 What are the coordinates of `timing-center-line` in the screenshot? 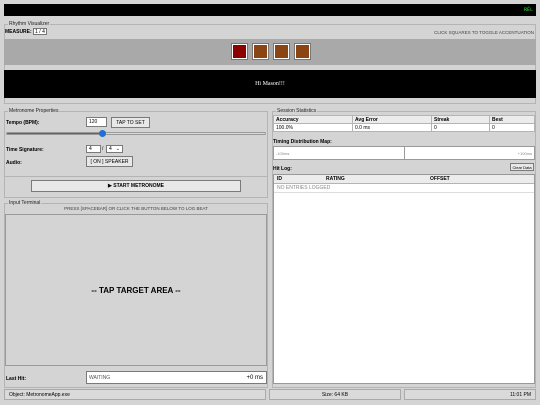 It's located at (404, 153).